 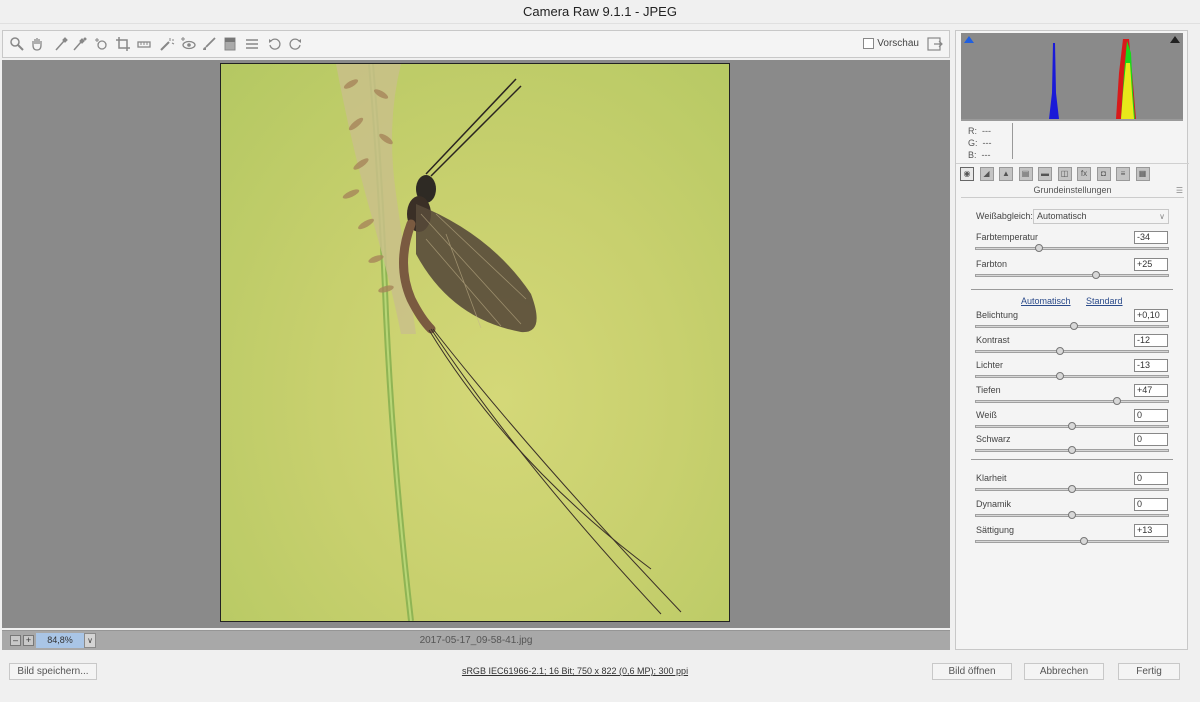 What do you see at coordinates (1072, 77) in the screenshot?
I see `histogram` at bounding box center [1072, 77].